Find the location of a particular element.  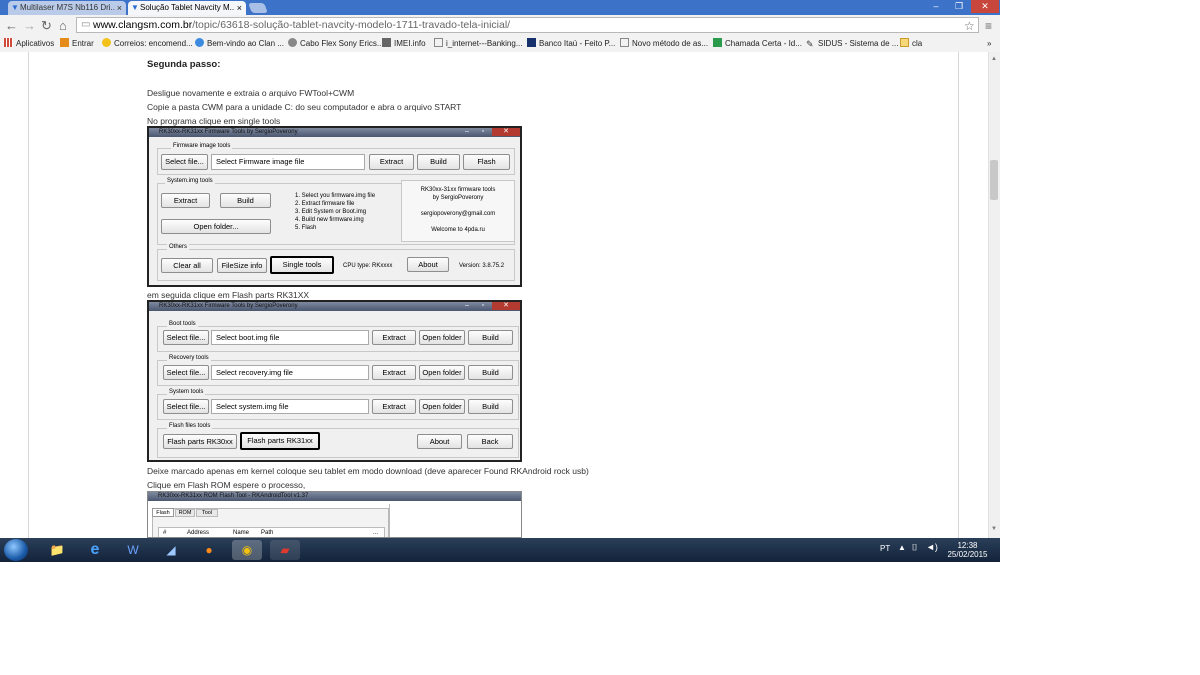

tab-multilaser: ▼ Multilaser M7S Nb116 Dri.. × is located at coordinates (67, 8).